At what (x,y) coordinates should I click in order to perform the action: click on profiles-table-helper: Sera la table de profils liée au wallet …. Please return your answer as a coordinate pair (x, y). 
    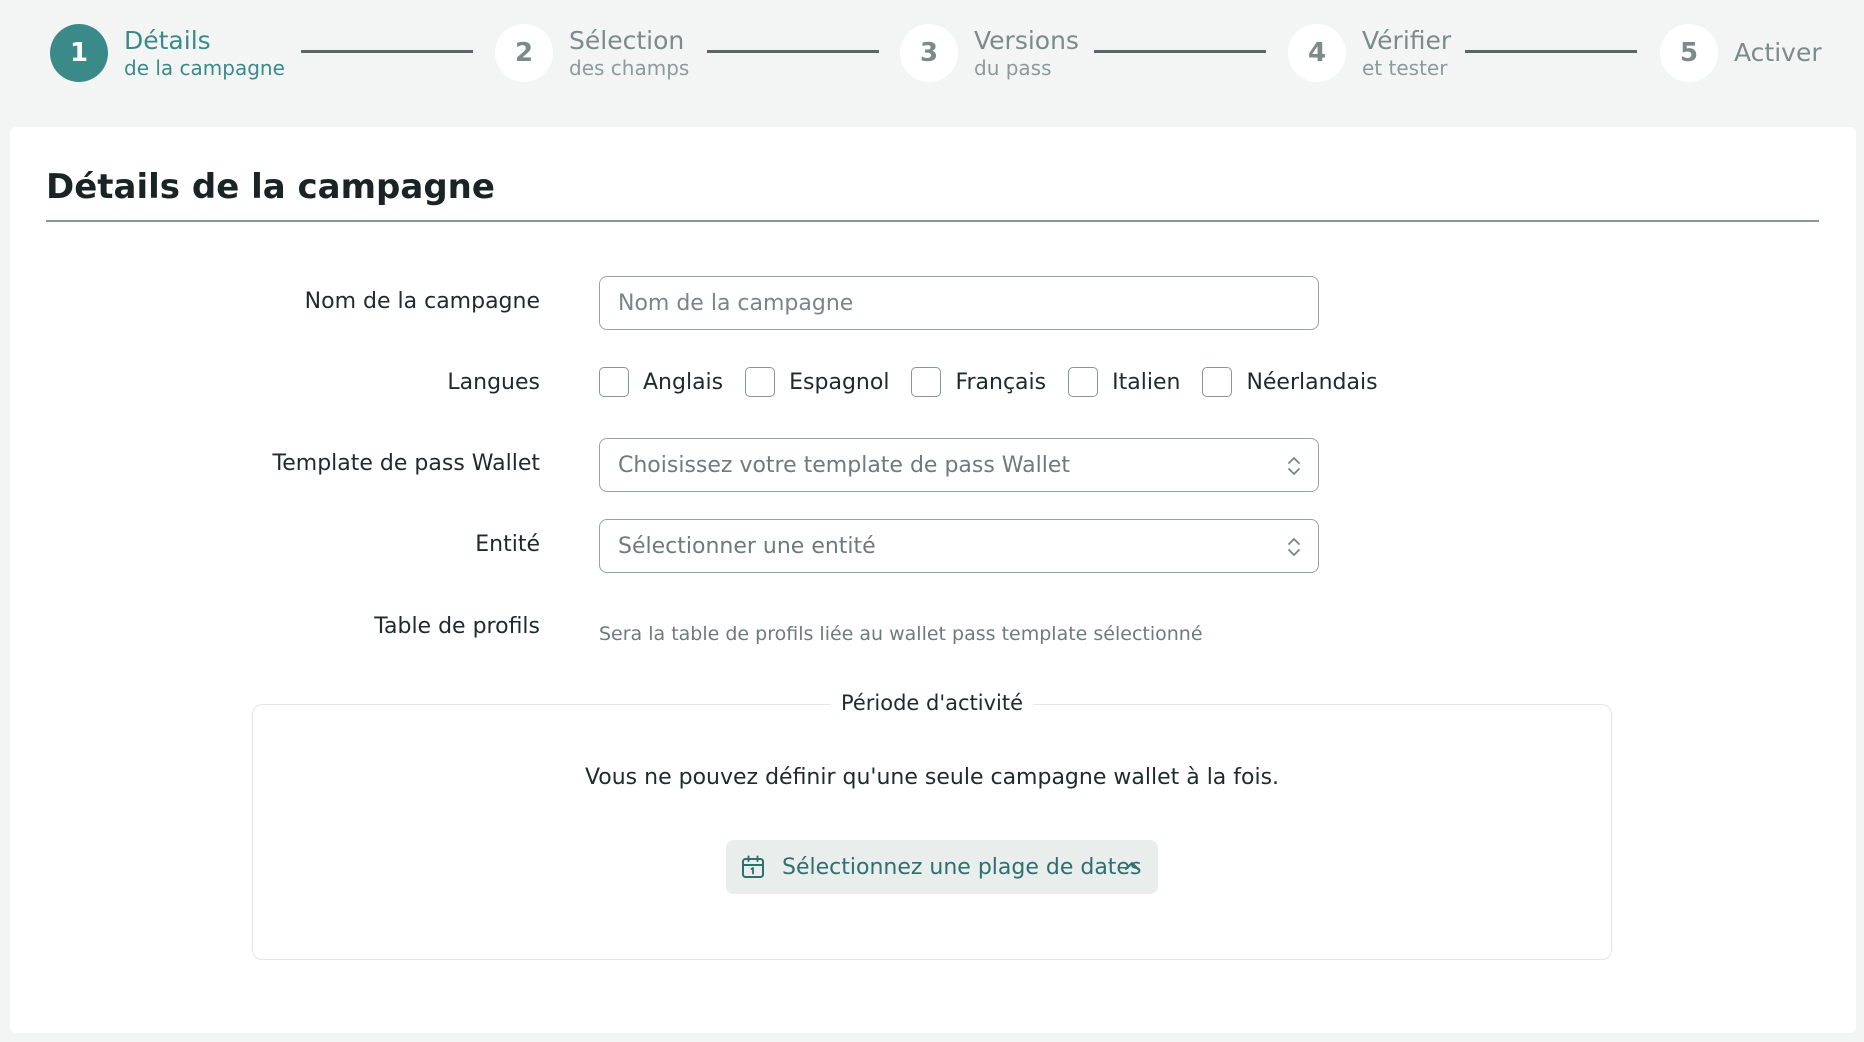
    Looking at the image, I should click on (901, 634).